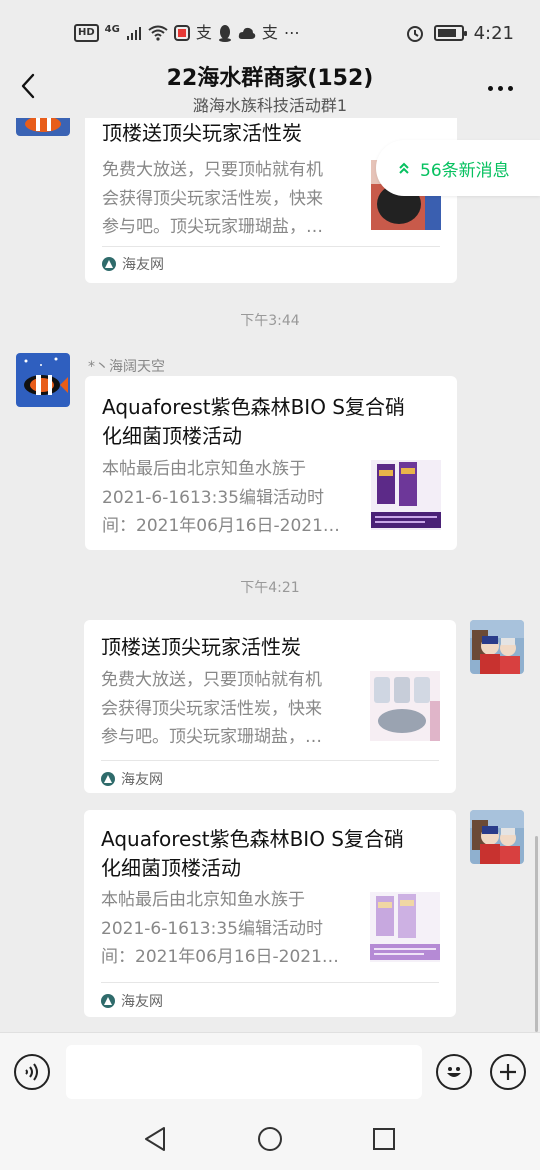  What do you see at coordinates (270, 588) in the screenshot?
I see `timestamp: 下午4:21` at bounding box center [270, 588].